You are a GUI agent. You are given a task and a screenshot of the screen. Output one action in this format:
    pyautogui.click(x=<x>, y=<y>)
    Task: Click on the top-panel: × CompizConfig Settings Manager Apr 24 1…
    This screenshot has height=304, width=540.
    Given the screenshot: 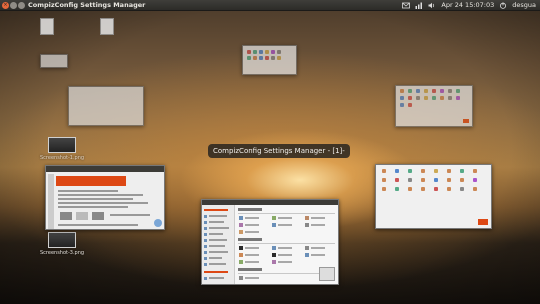 What is the action you would take?
    pyautogui.click(x=270, y=5)
    